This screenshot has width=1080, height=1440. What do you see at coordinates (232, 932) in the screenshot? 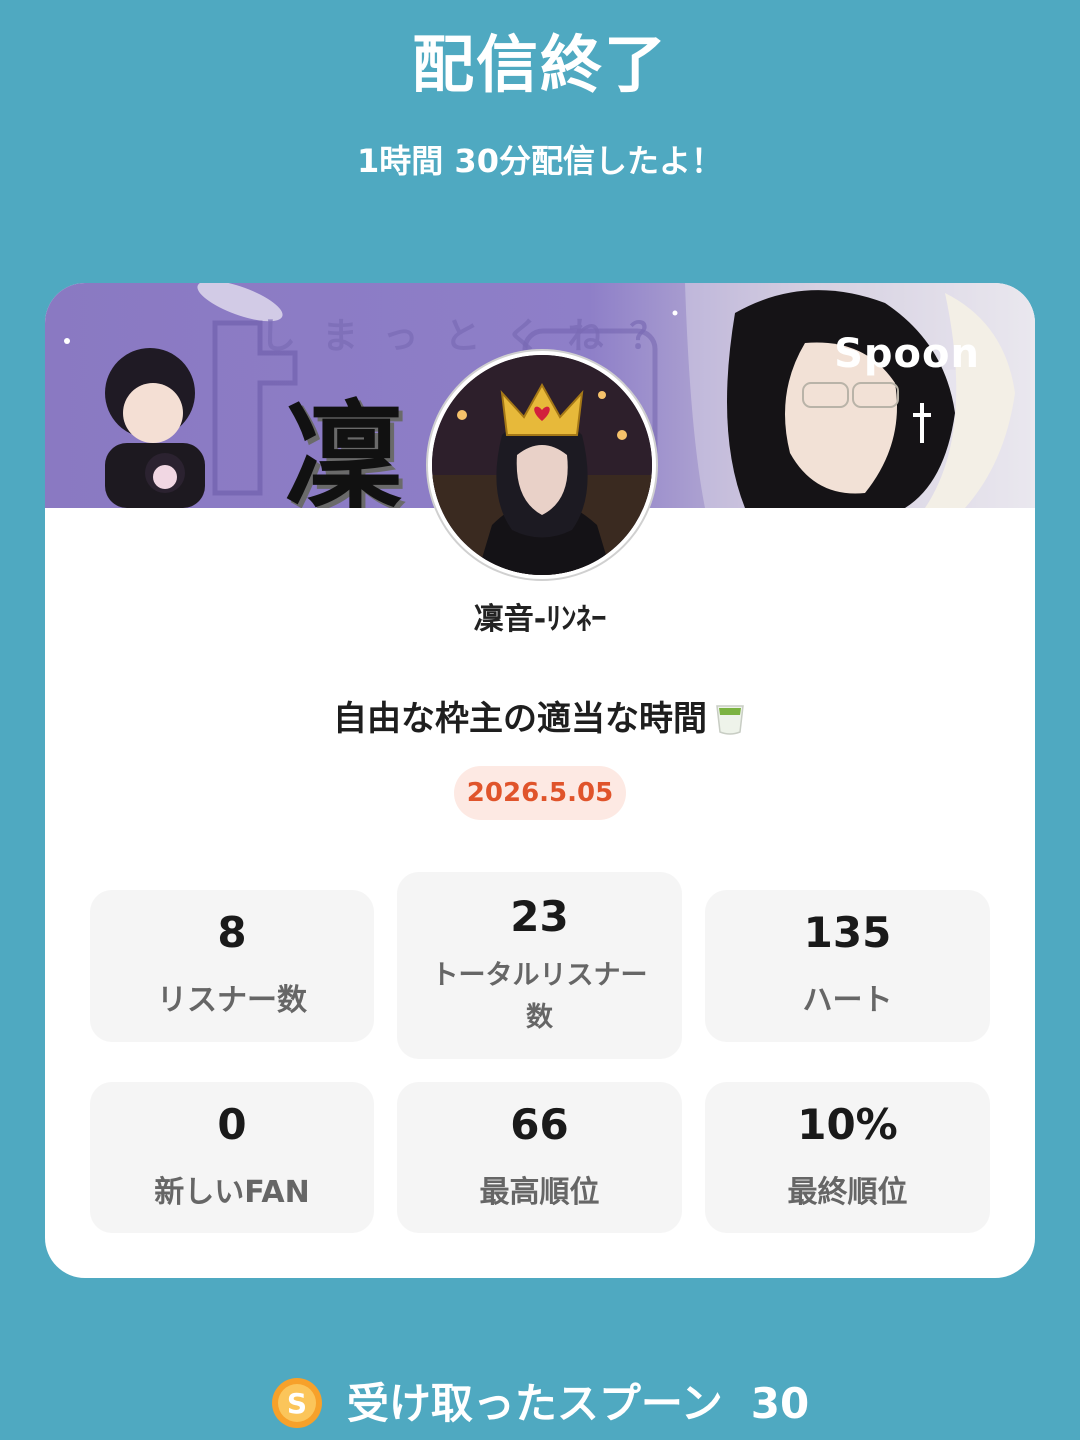
I see `stat-value: 8` at bounding box center [232, 932].